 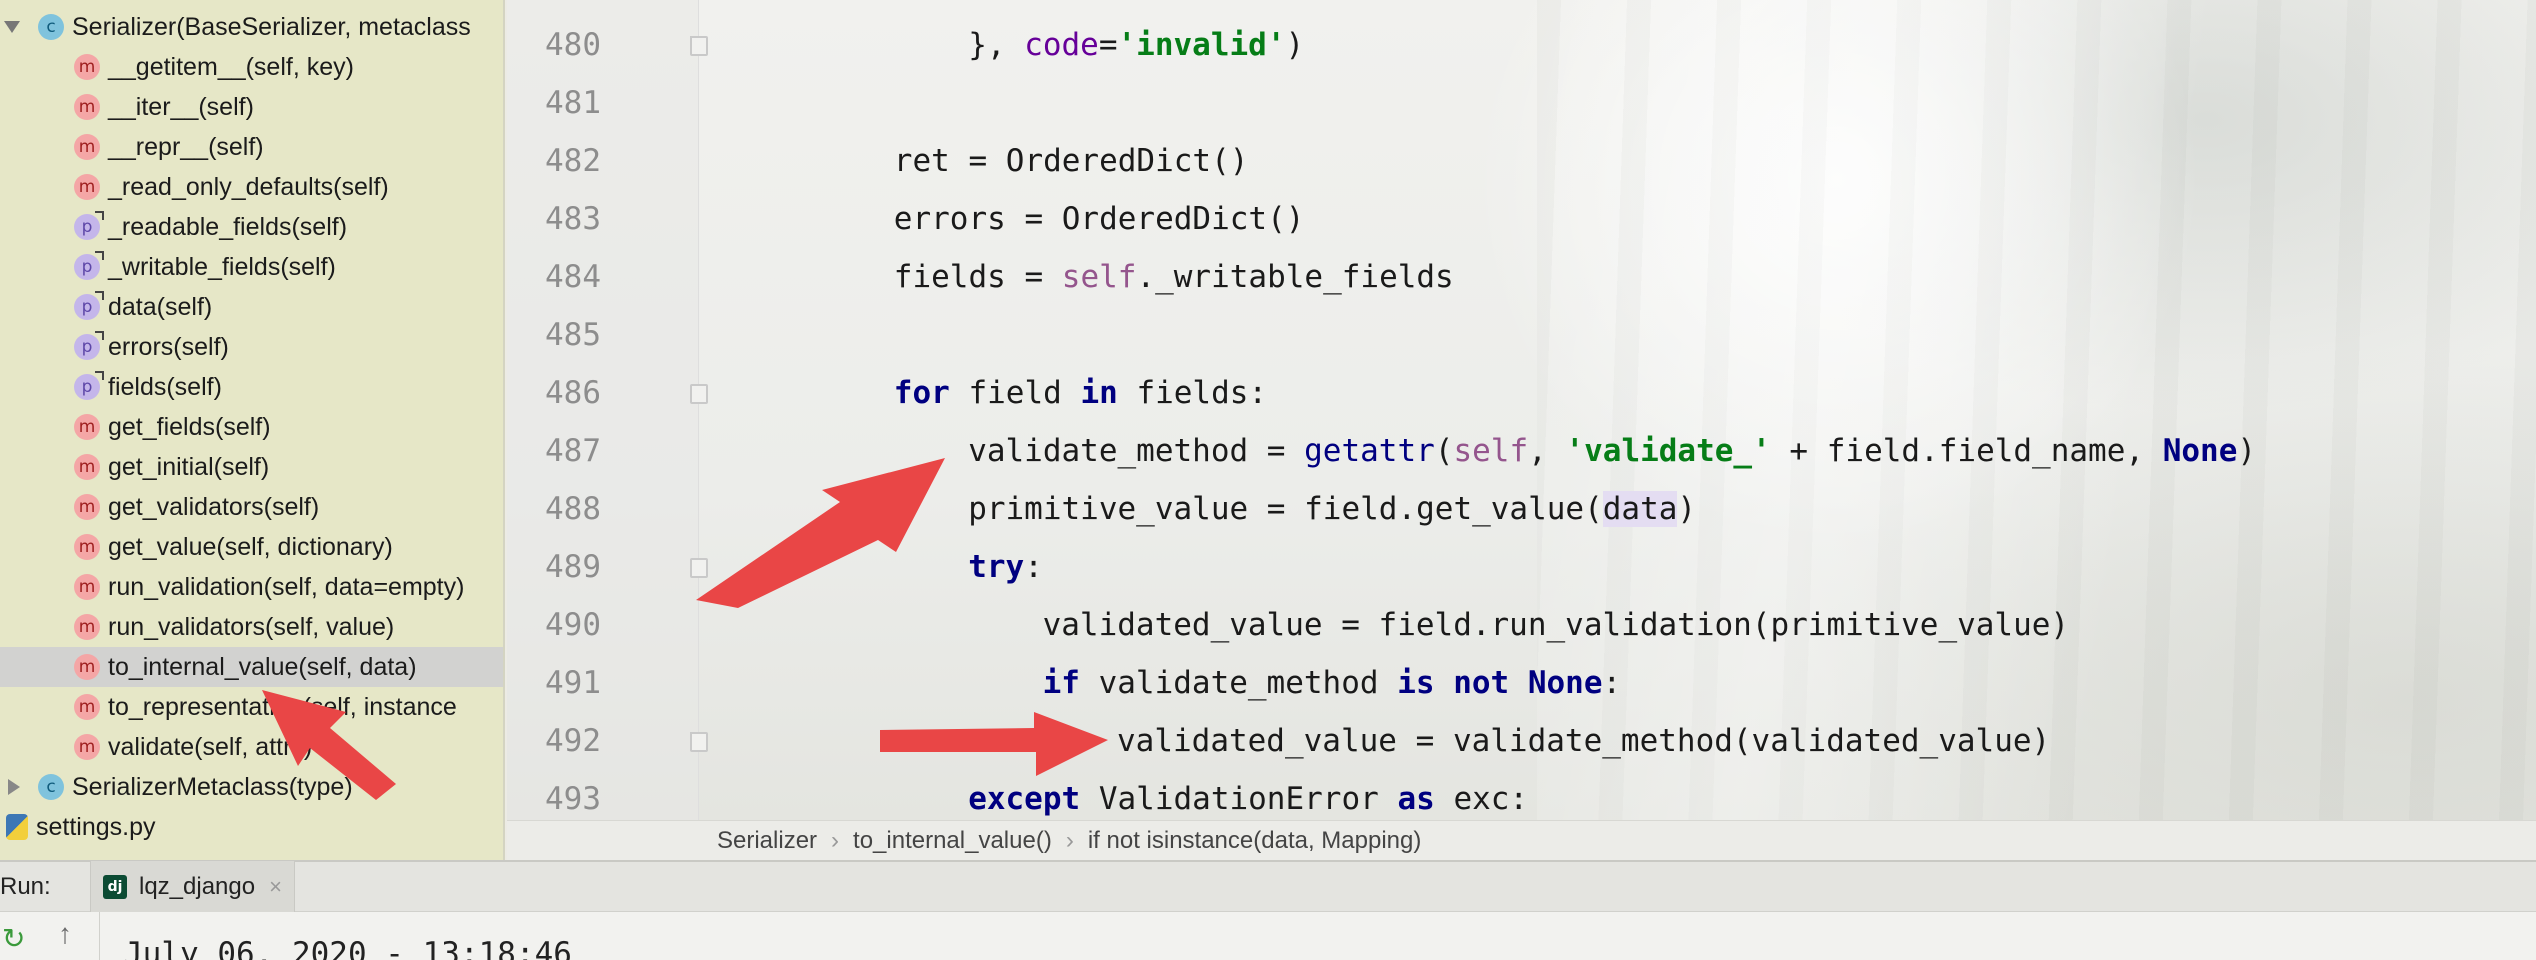 I want to click on tree-item-method: m __repr__(self), so click(x=251, y=147).